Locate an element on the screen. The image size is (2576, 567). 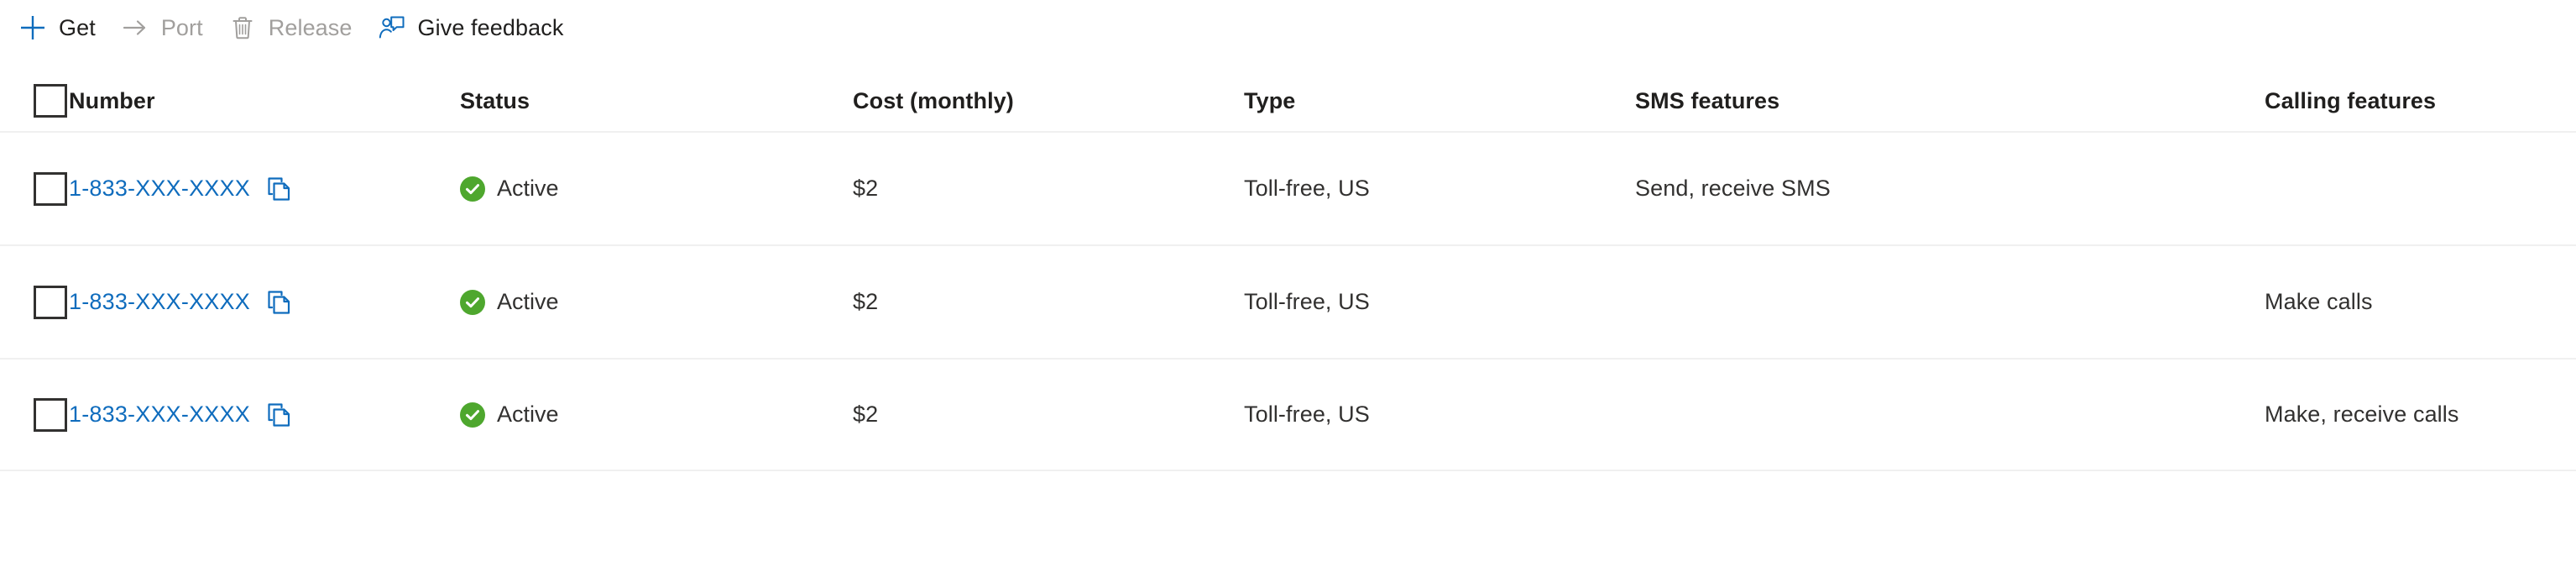
command-bar: Get Port Release Give feedback is located at coordinates (1288, 27).